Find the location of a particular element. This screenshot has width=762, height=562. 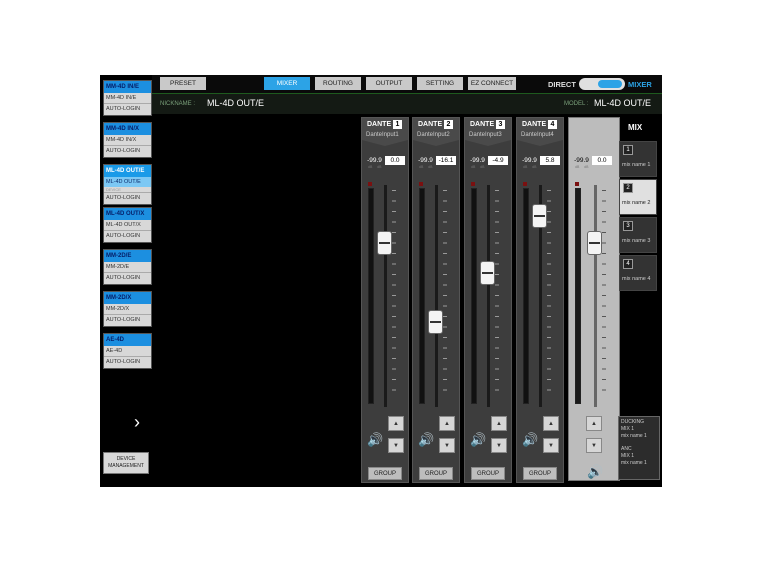

mix-title: MIX is located at coordinates (635, 127).